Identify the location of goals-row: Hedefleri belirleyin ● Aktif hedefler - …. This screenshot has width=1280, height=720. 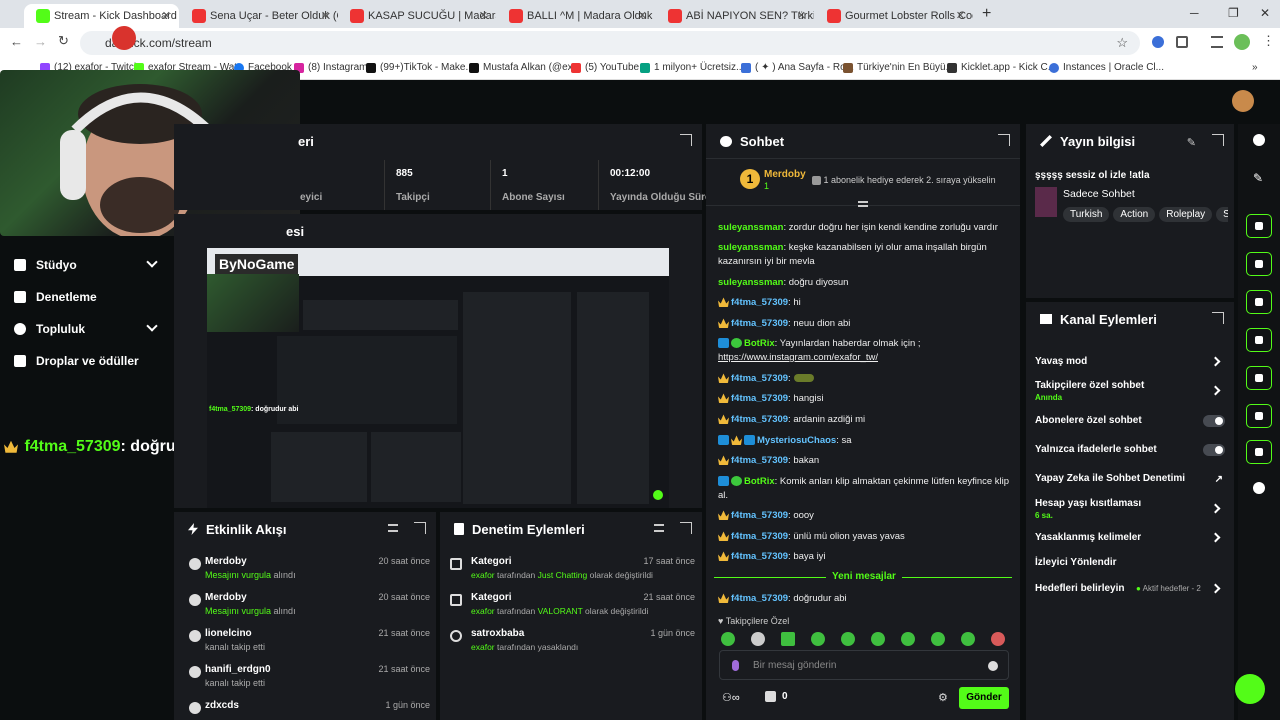
(1130, 588).